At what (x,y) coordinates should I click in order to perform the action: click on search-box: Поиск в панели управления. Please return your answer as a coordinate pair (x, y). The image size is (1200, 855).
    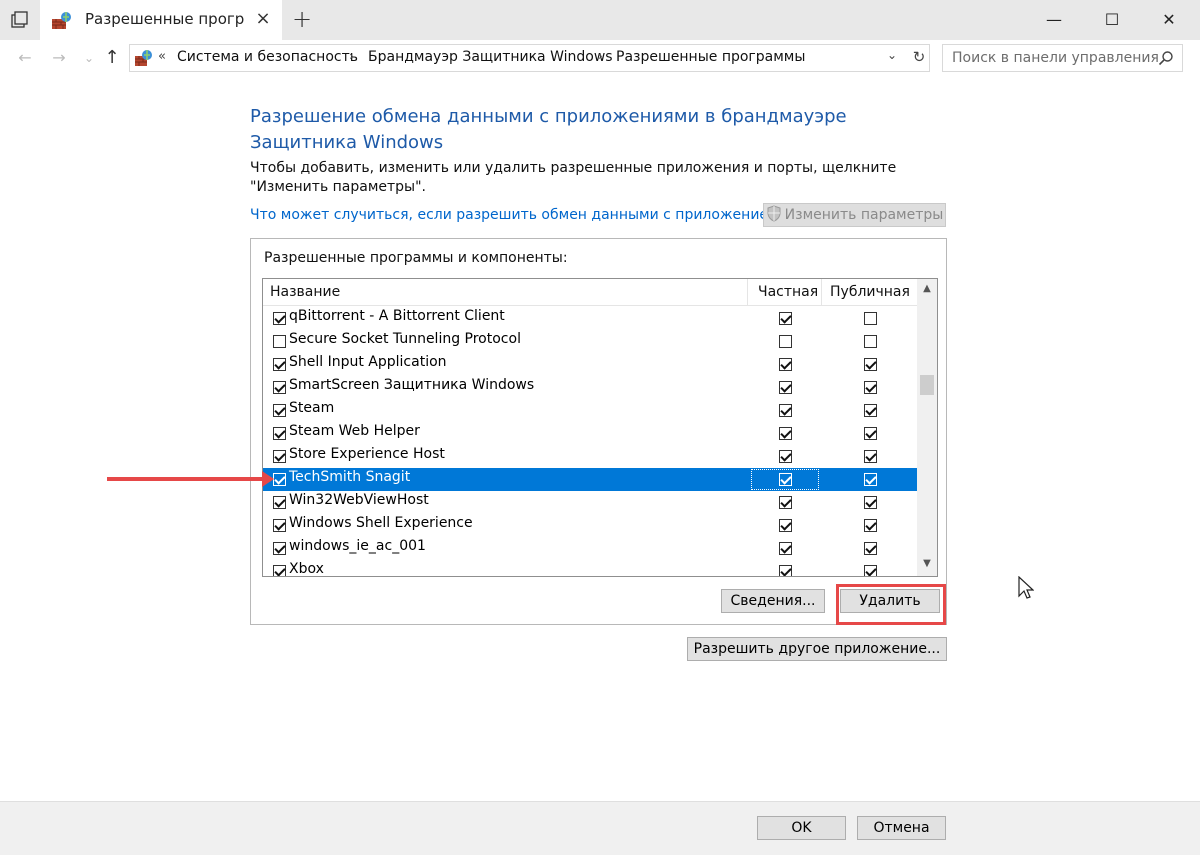
    Looking at the image, I should click on (1062, 58).